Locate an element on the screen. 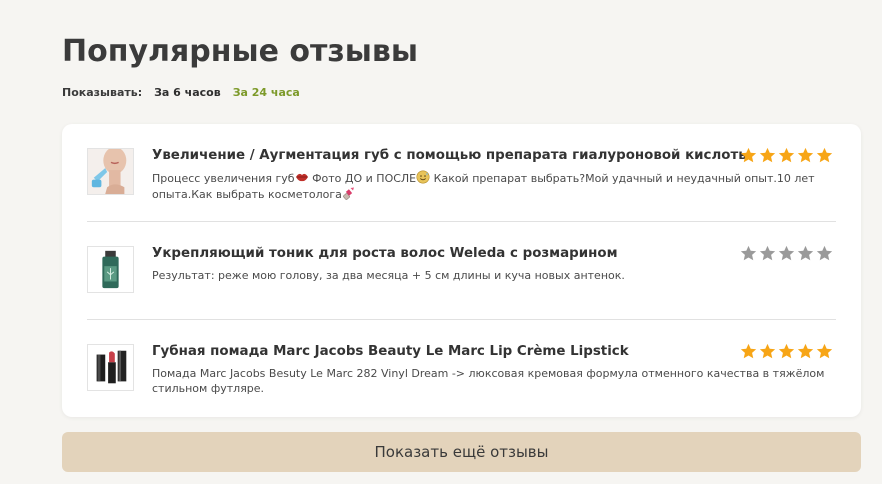 This screenshot has height=484, width=882. lip-injection-photo-icon is located at coordinates (110, 171).